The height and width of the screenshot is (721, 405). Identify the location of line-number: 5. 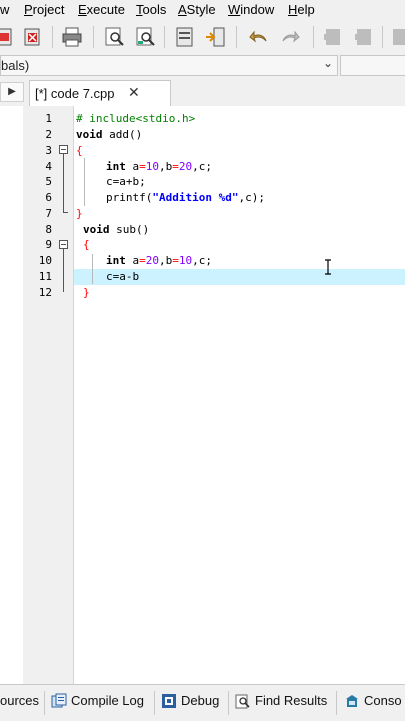
(48, 181).